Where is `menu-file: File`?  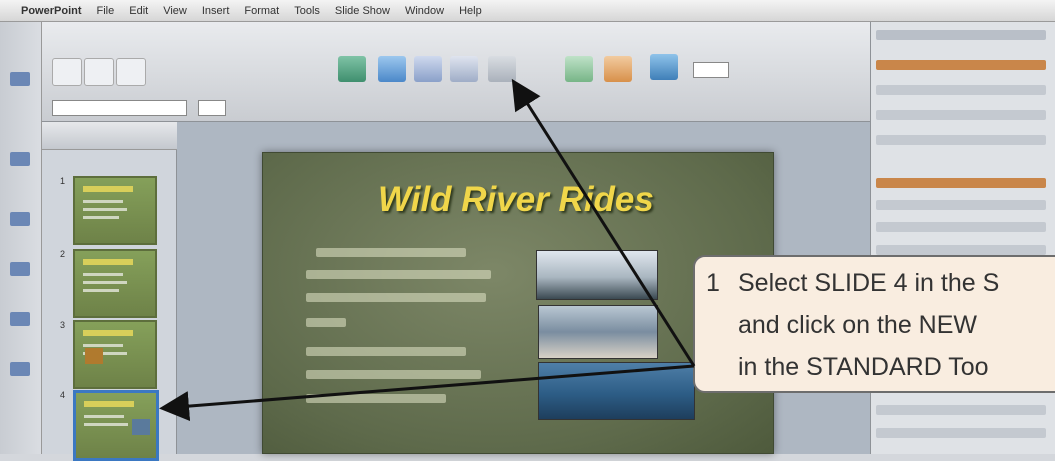
menu-file: File is located at coordinates (106, 11).